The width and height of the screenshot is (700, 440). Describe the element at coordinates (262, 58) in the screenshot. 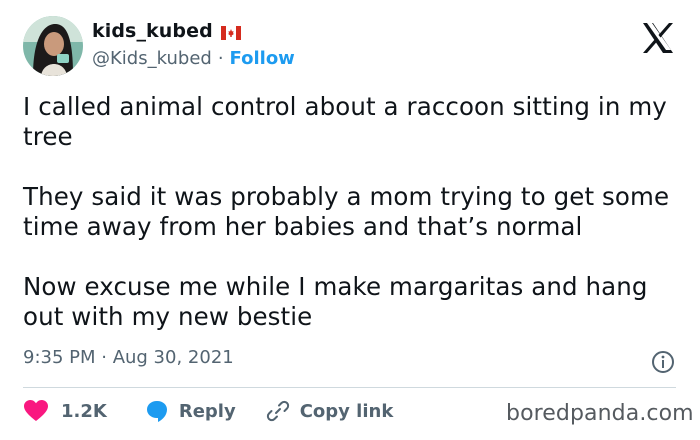

I see `follow-button: Follow` at that location.